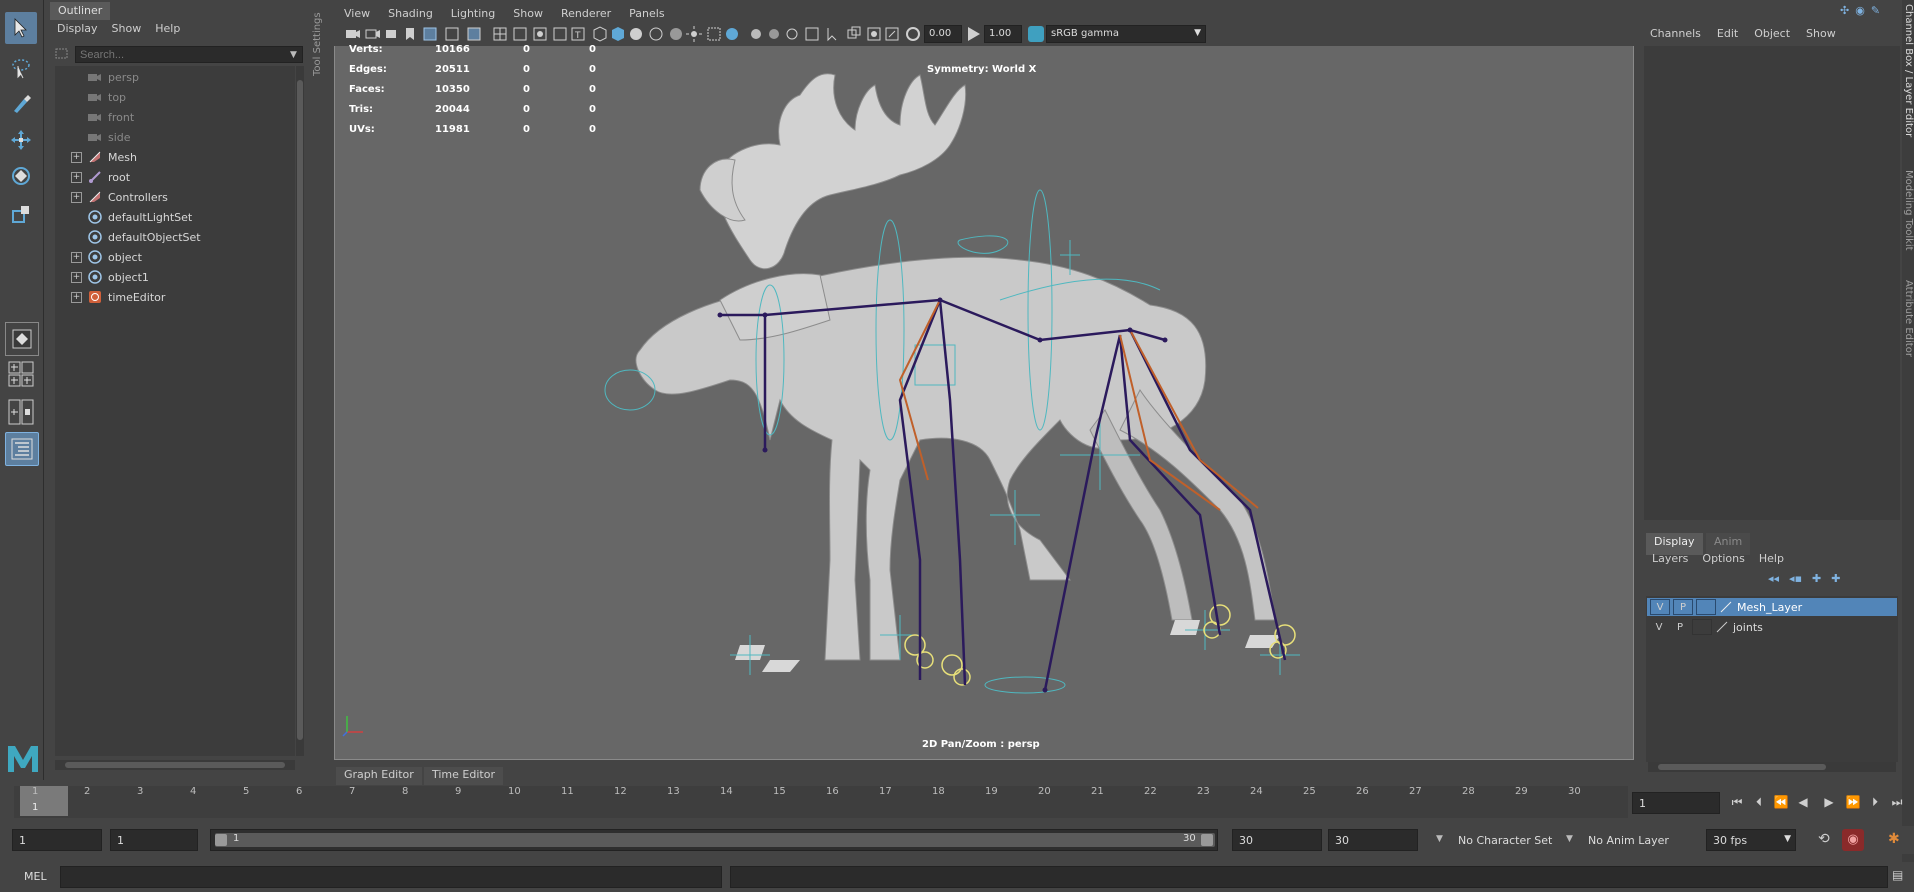 This screenshot has height=892, width=1914. What do you see at coordinates (1772, 33) in the screenshot?
I see `channel-menu-object: Object` at bounding box center [1772, 33].